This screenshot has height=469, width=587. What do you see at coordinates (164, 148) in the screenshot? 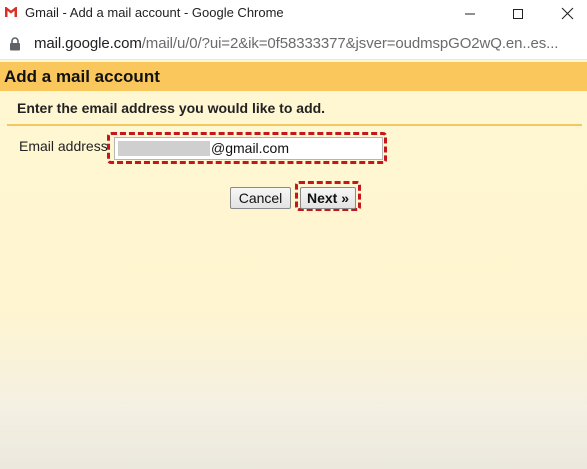
I see `redacted-text` at bounding box center [164, 148].